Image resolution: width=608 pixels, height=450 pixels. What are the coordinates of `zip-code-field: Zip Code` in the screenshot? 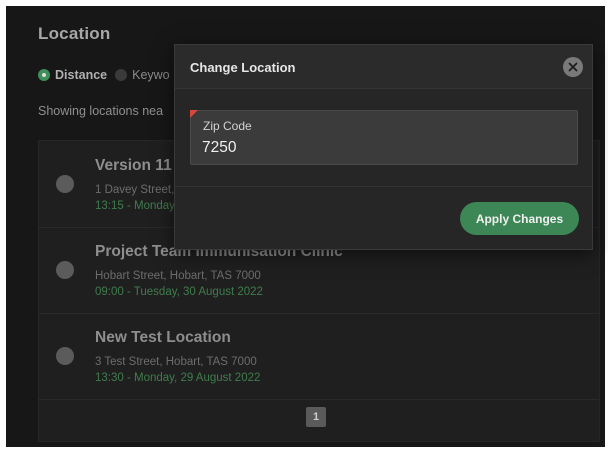 It's located at (384, 137).